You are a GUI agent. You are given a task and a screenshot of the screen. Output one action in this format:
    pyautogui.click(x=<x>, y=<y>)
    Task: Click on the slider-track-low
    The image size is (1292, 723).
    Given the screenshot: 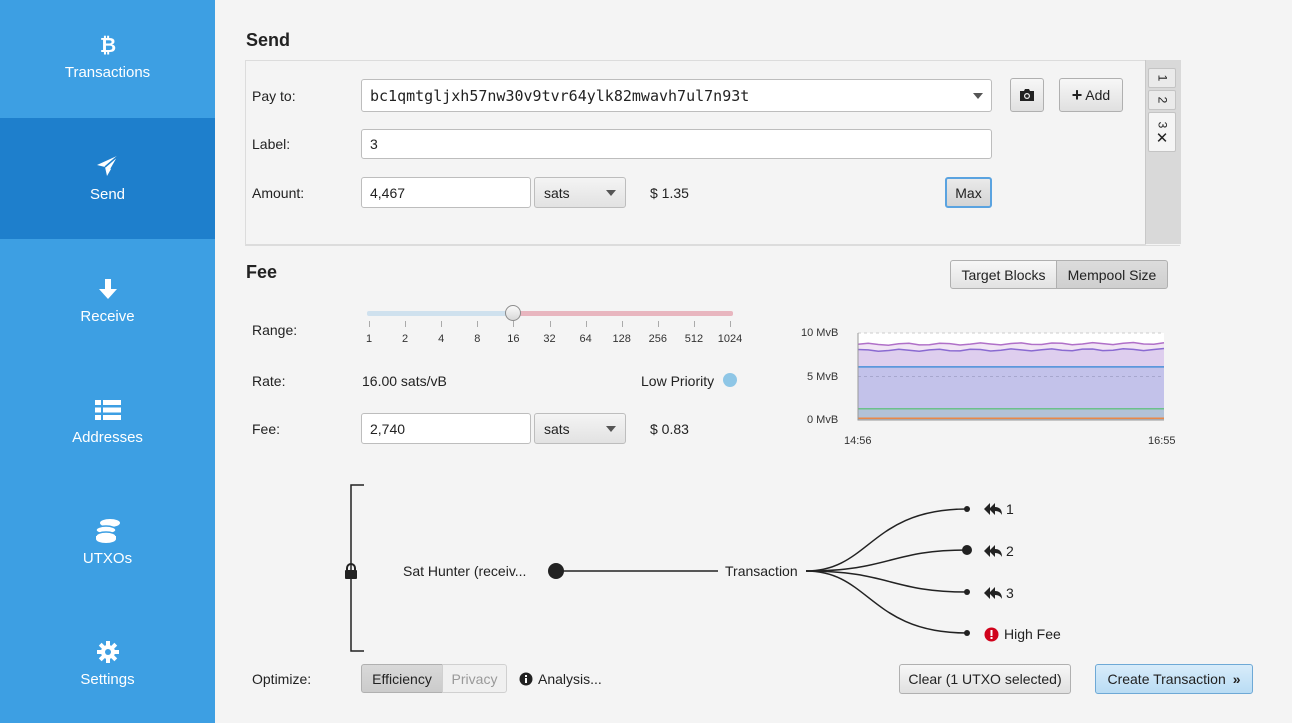 What is the action you would take?
    pyautogui.click(x=440, y=313)
    